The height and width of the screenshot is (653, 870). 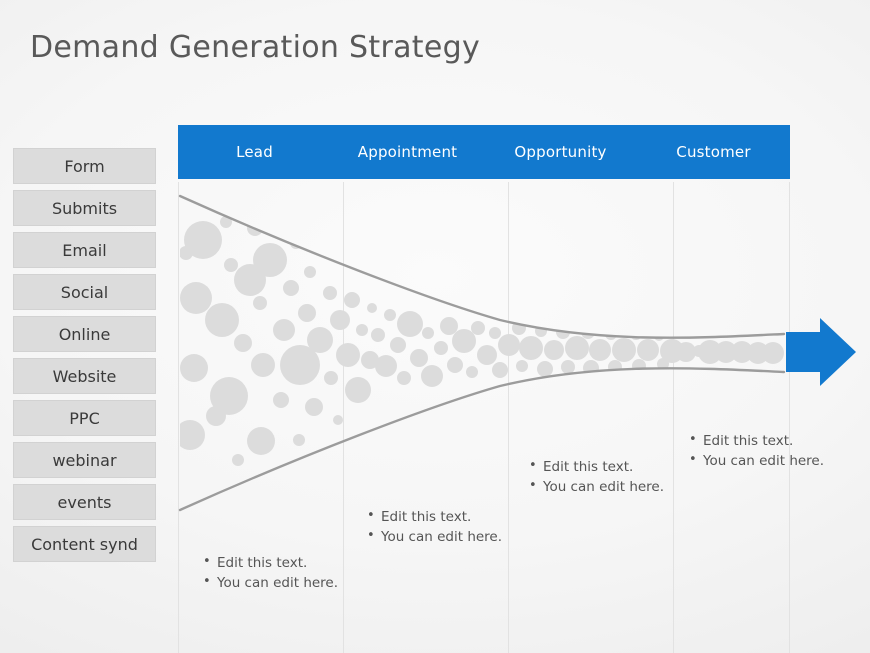 I want to click on stage-text-lead: Edit this text. You can edit here., so click(x=277, y=573).